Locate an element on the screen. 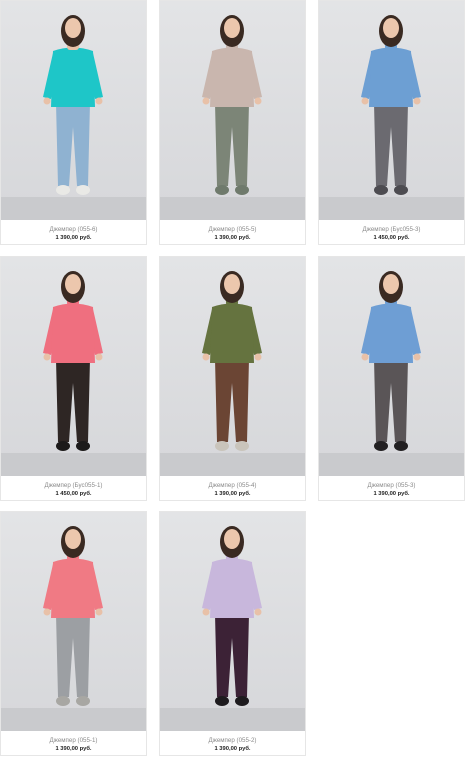  product-card: Джемпер (055-2) 1 390,00 руб. is located at coordinates (232, 633).